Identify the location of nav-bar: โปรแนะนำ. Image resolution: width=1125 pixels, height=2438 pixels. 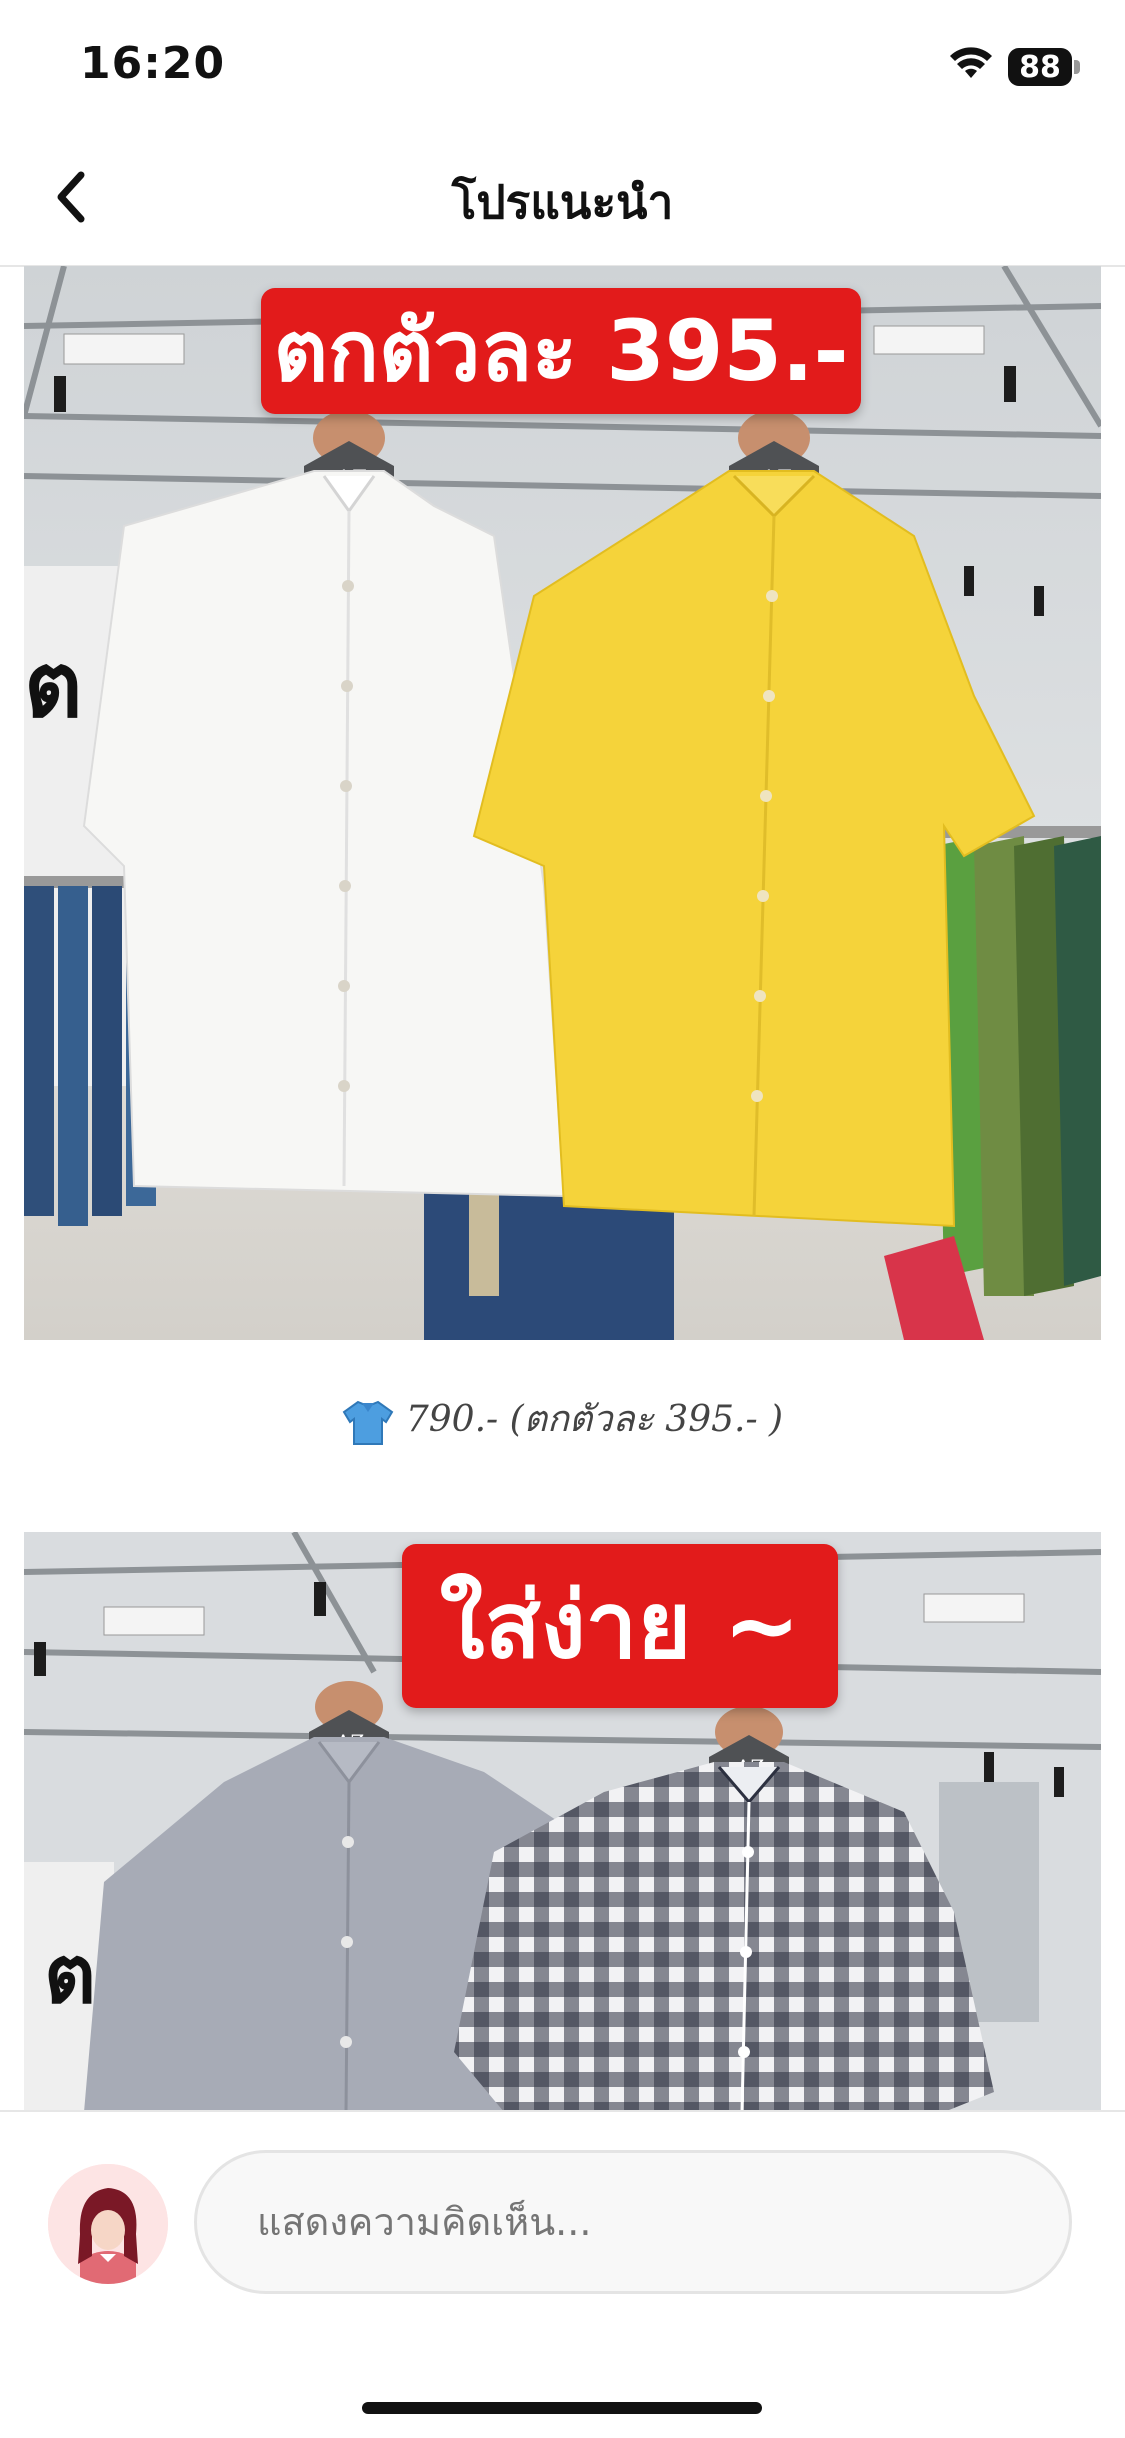
(562, 198).